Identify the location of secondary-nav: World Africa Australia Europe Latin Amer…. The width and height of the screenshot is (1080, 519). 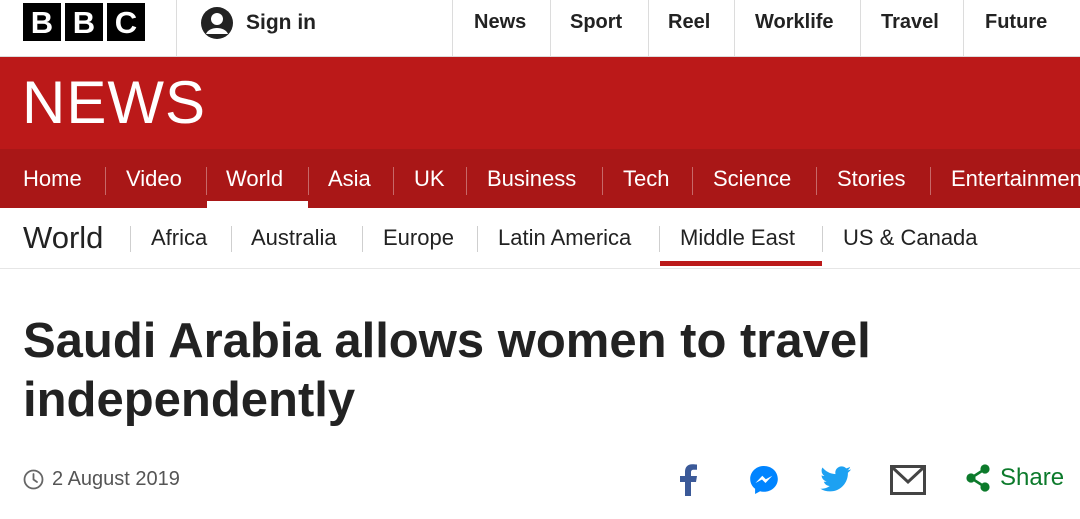
(540, 238).